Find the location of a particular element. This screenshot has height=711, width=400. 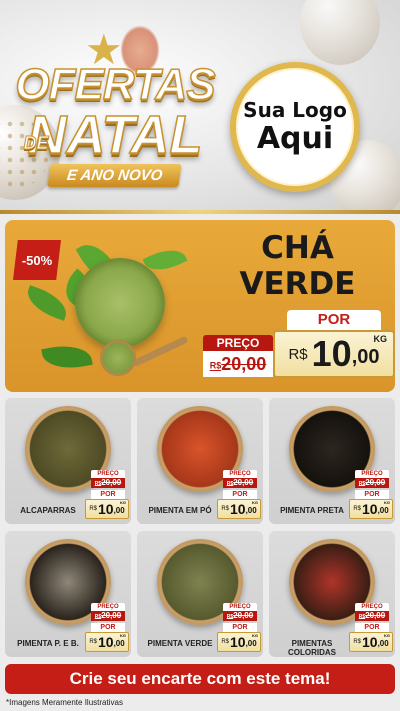

product-card: ALCAPARRAS PREÇO R$20,00 POR R$ 10,00 KG is located at coordinates (68, 461).